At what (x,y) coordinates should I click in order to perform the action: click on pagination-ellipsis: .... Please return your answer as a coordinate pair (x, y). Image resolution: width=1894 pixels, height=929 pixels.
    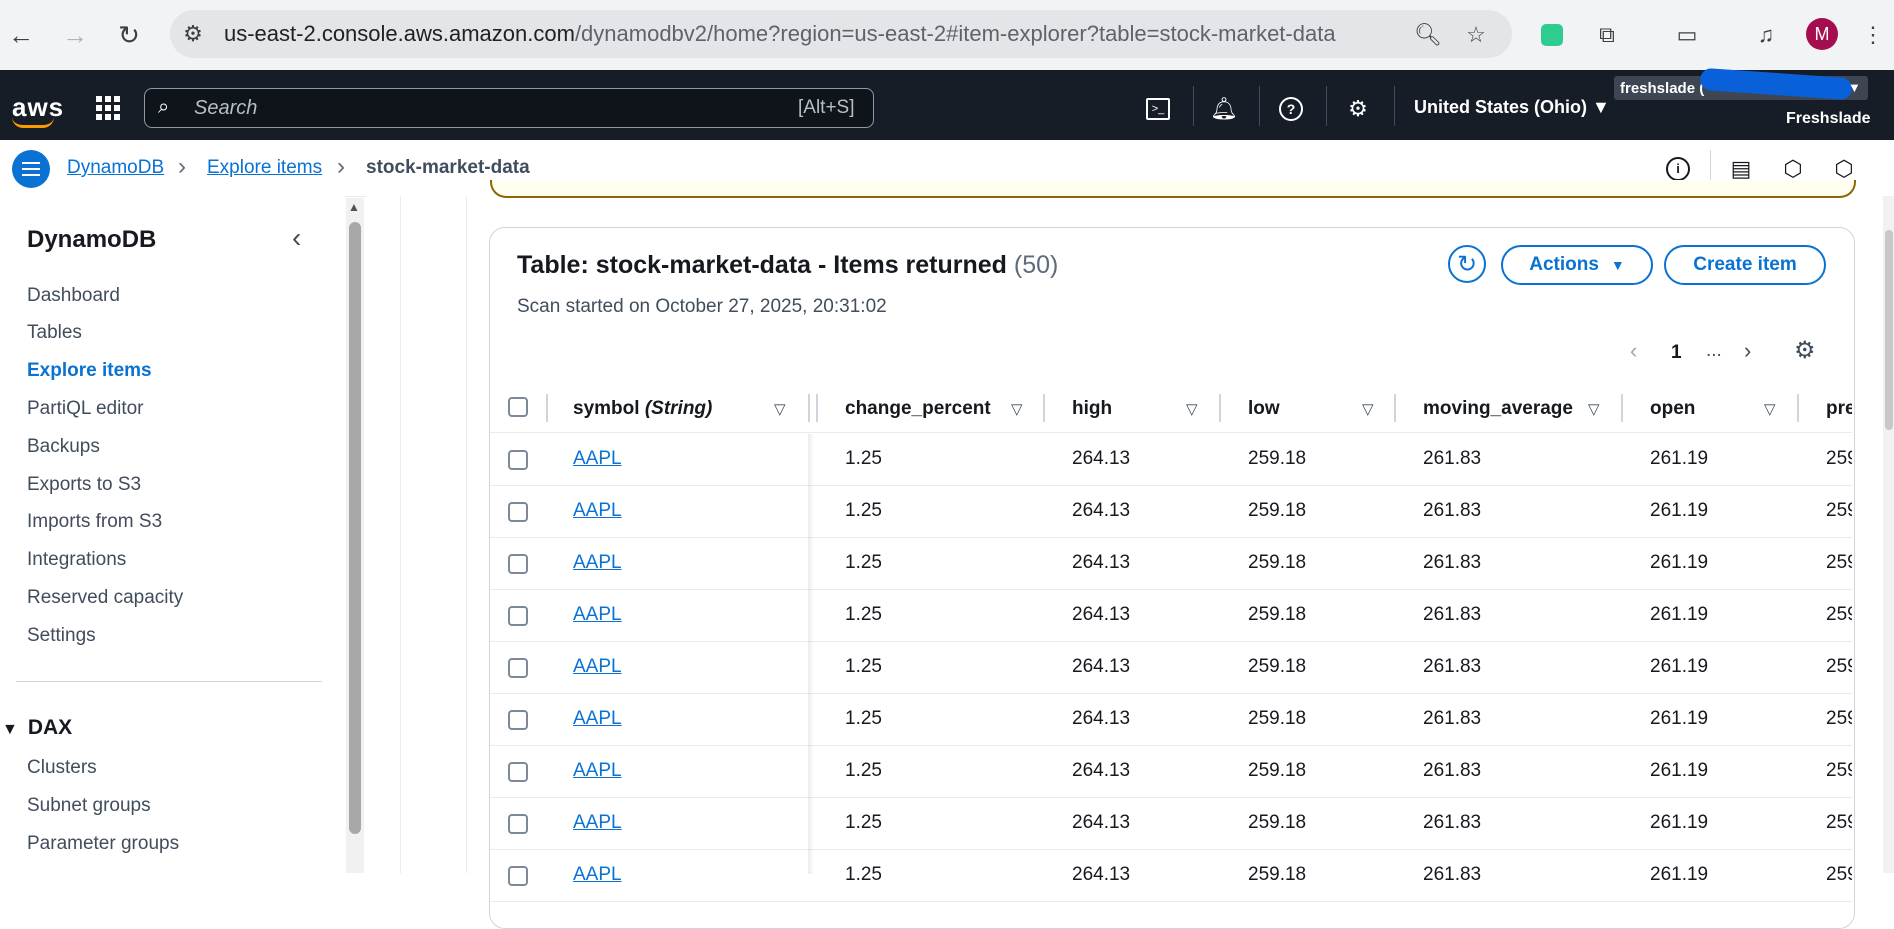
    Looking at the image, I should click on (1714, 350).